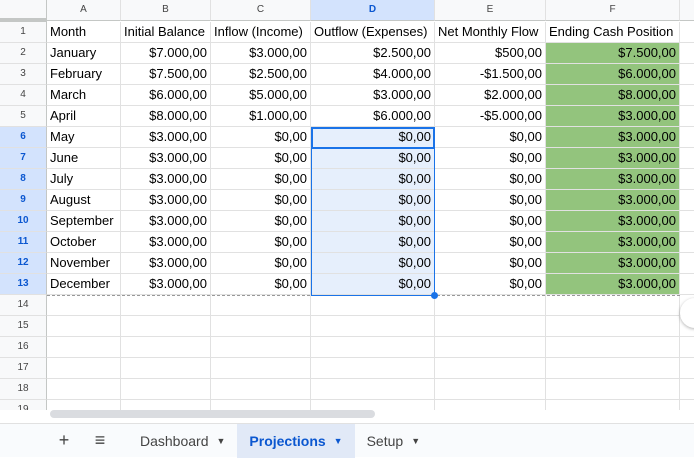 This screenshot has height=458, width=694. What do you see at coordinates (434, 295) in the screenshot?
I see `fill-handle` at bounding box center [434, 295].